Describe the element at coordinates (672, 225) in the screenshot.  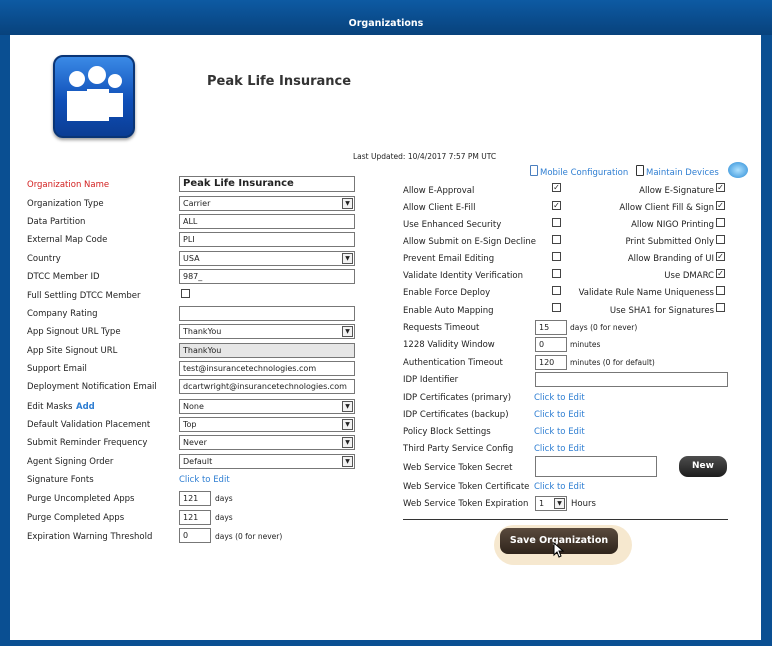
I see `label-allow-nigo-printing: Allow NIGO Printing` at that location.